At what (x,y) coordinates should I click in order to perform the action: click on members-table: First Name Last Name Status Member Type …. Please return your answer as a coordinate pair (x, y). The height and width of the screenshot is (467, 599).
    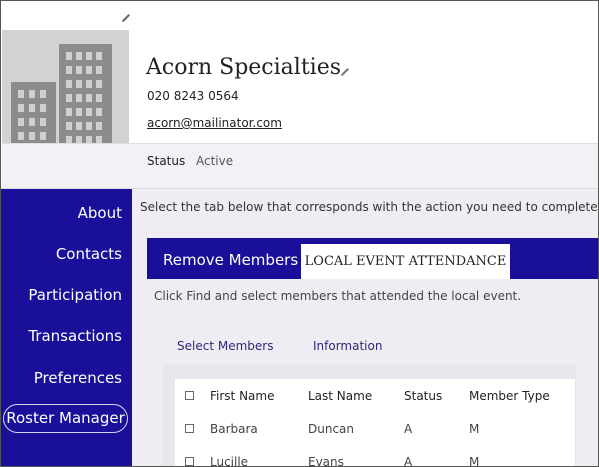
    Looking at the image, I should click on (375, 423).